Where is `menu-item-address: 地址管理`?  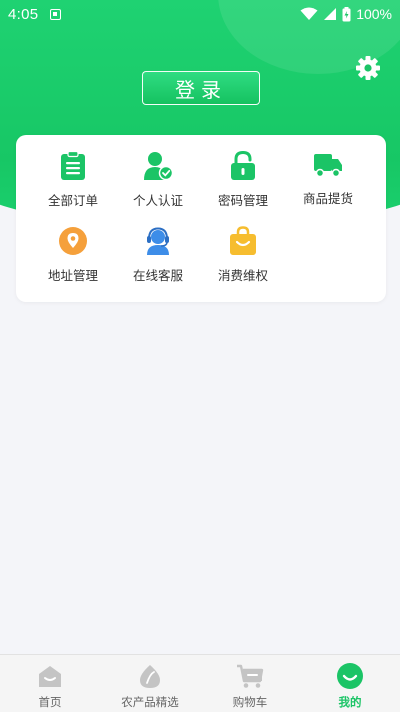 menu-item-address: 地址管理 is located at coordinates (73, 246).